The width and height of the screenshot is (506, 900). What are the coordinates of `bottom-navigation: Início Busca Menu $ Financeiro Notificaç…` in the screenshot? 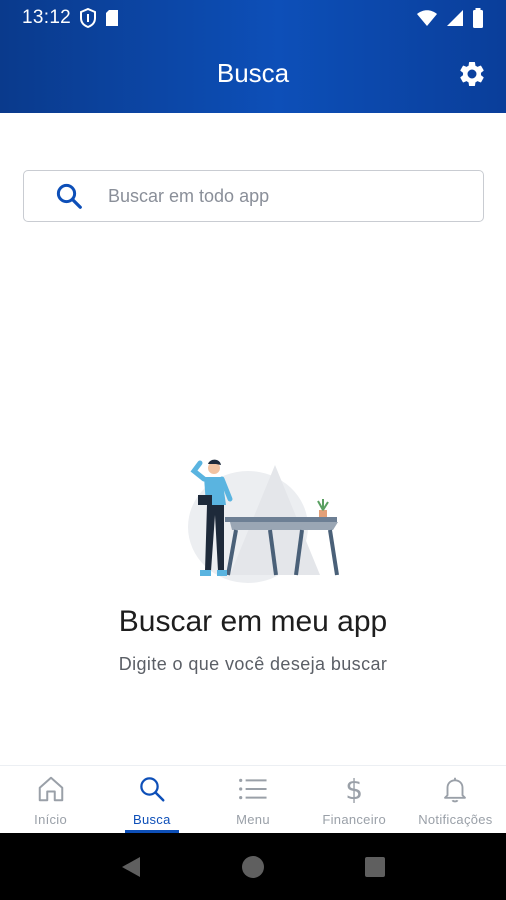 It's located at (253, 799).